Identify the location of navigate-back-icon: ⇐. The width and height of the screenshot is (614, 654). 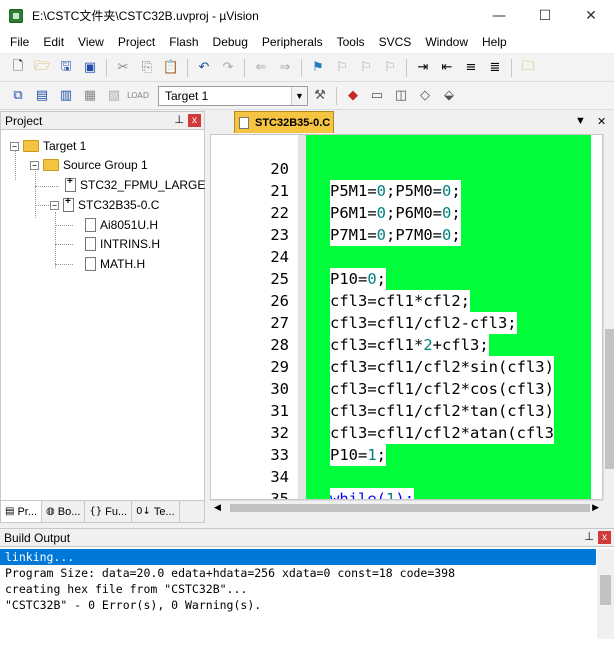
(261, 68).